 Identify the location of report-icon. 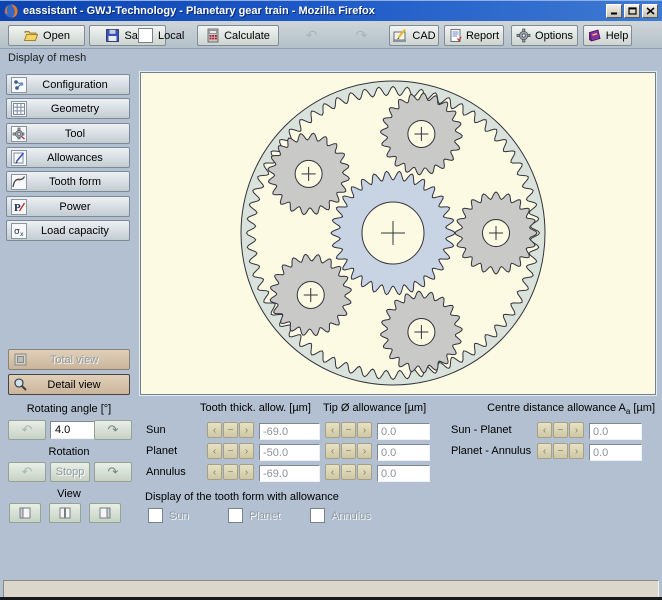
(456, 35).